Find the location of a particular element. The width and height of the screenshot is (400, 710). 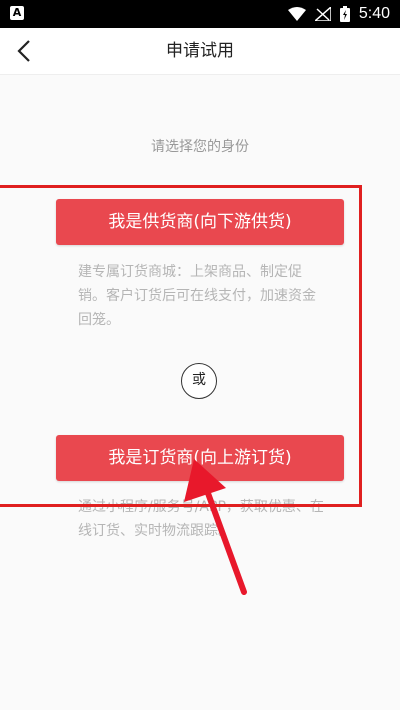

battery-icon is located at coordinates (344, 14).